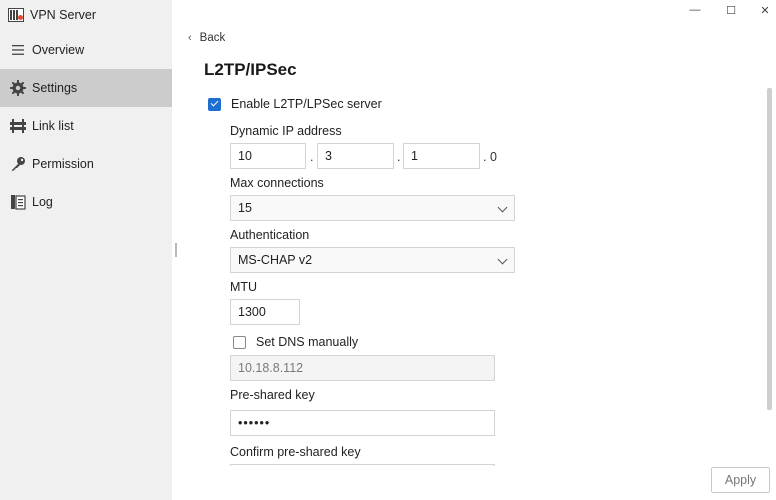 Image resolution: width=776 pixels, height=500 pixels. What do you see at coordinates (214, 104) in the screenshot?
I see `enable-l2tp-checkbox` at bounding box center [214, 104].